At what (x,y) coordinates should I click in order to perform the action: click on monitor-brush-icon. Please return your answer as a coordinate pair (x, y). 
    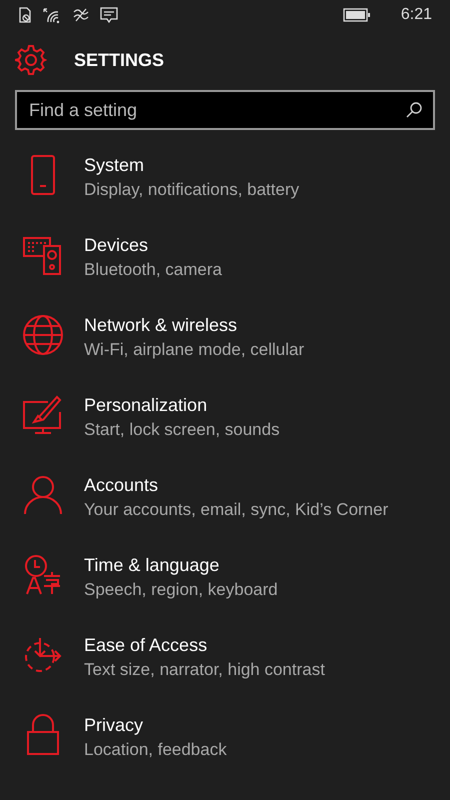
    Looking at the image, I should click on (43, 415).